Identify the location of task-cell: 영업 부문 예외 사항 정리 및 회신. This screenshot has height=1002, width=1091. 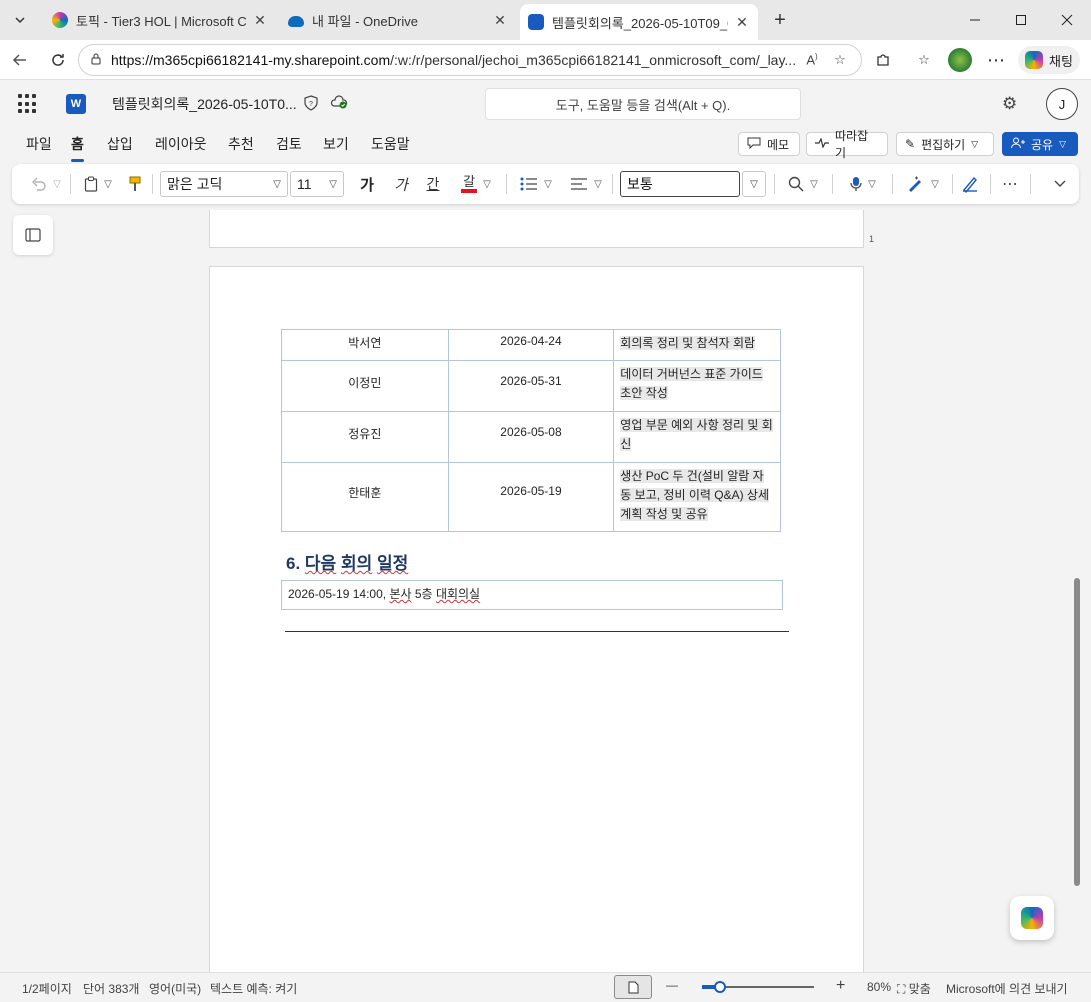
(697, 437).